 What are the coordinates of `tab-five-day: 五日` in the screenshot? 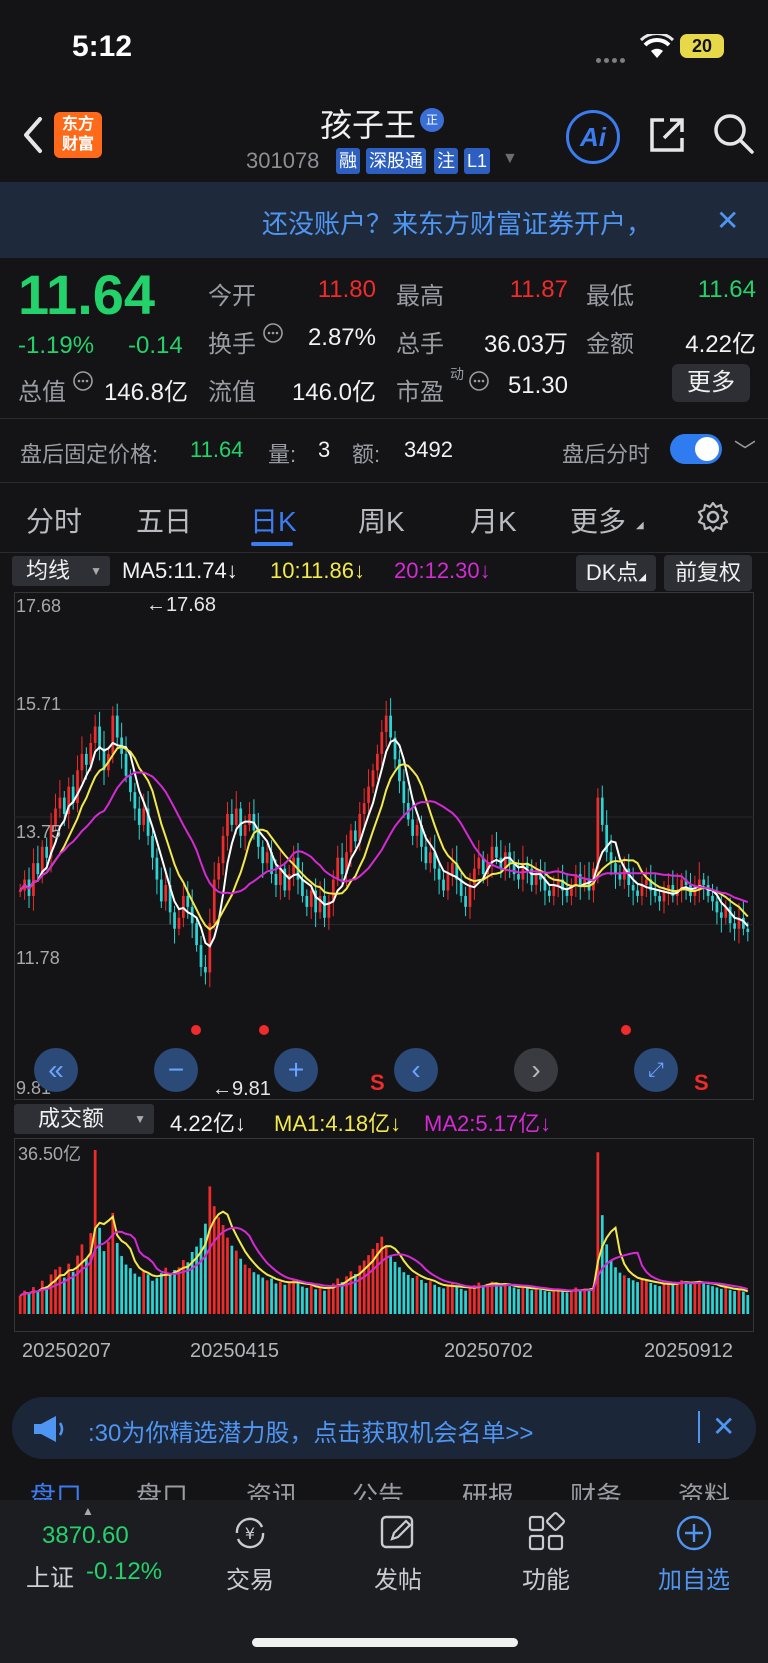 It's located at (164, 520).